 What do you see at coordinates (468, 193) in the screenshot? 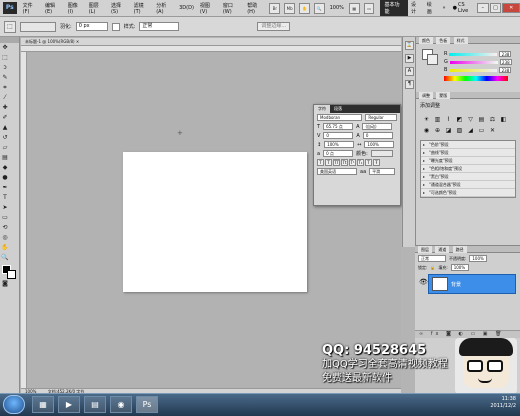
I see `preset-selective-color: "可选颜色"预设` at bounding box center [468, 193].